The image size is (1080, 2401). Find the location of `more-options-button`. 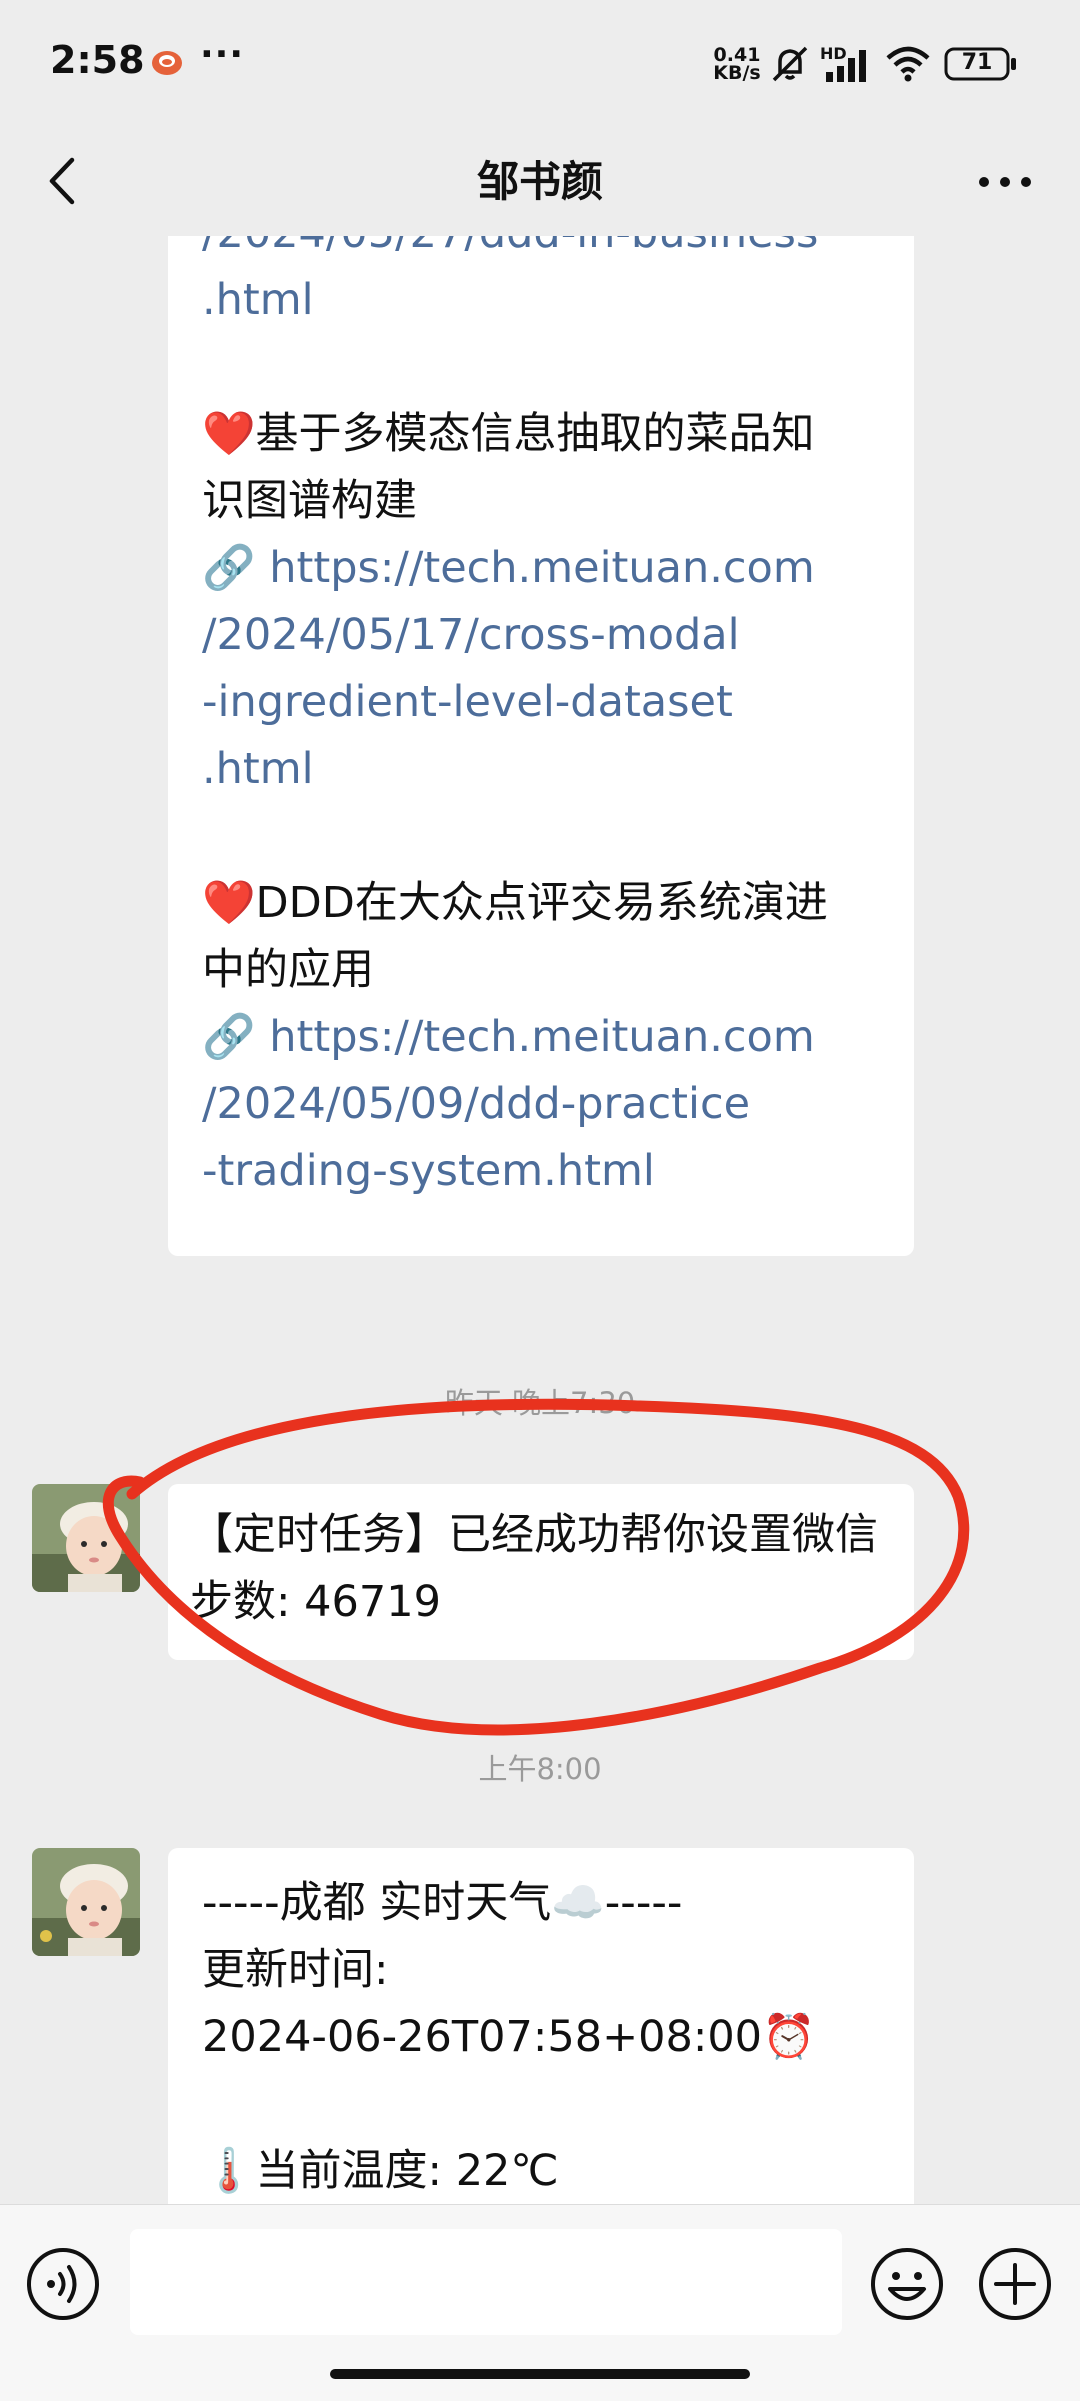

more-options-button is located at coordinates (1005, 182).